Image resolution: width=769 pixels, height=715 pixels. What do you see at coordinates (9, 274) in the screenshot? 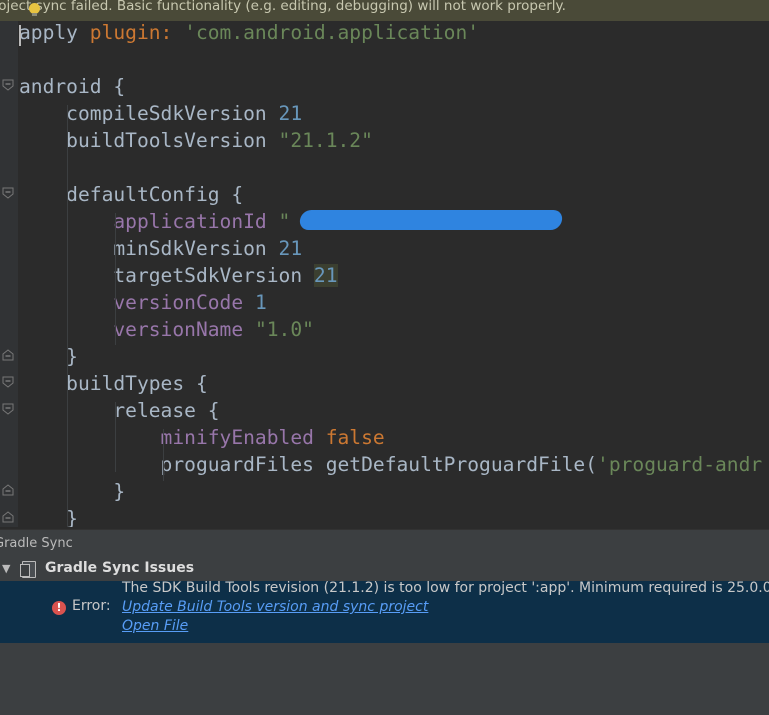
I see `editor-gutter` at bounding box center [9, 274].